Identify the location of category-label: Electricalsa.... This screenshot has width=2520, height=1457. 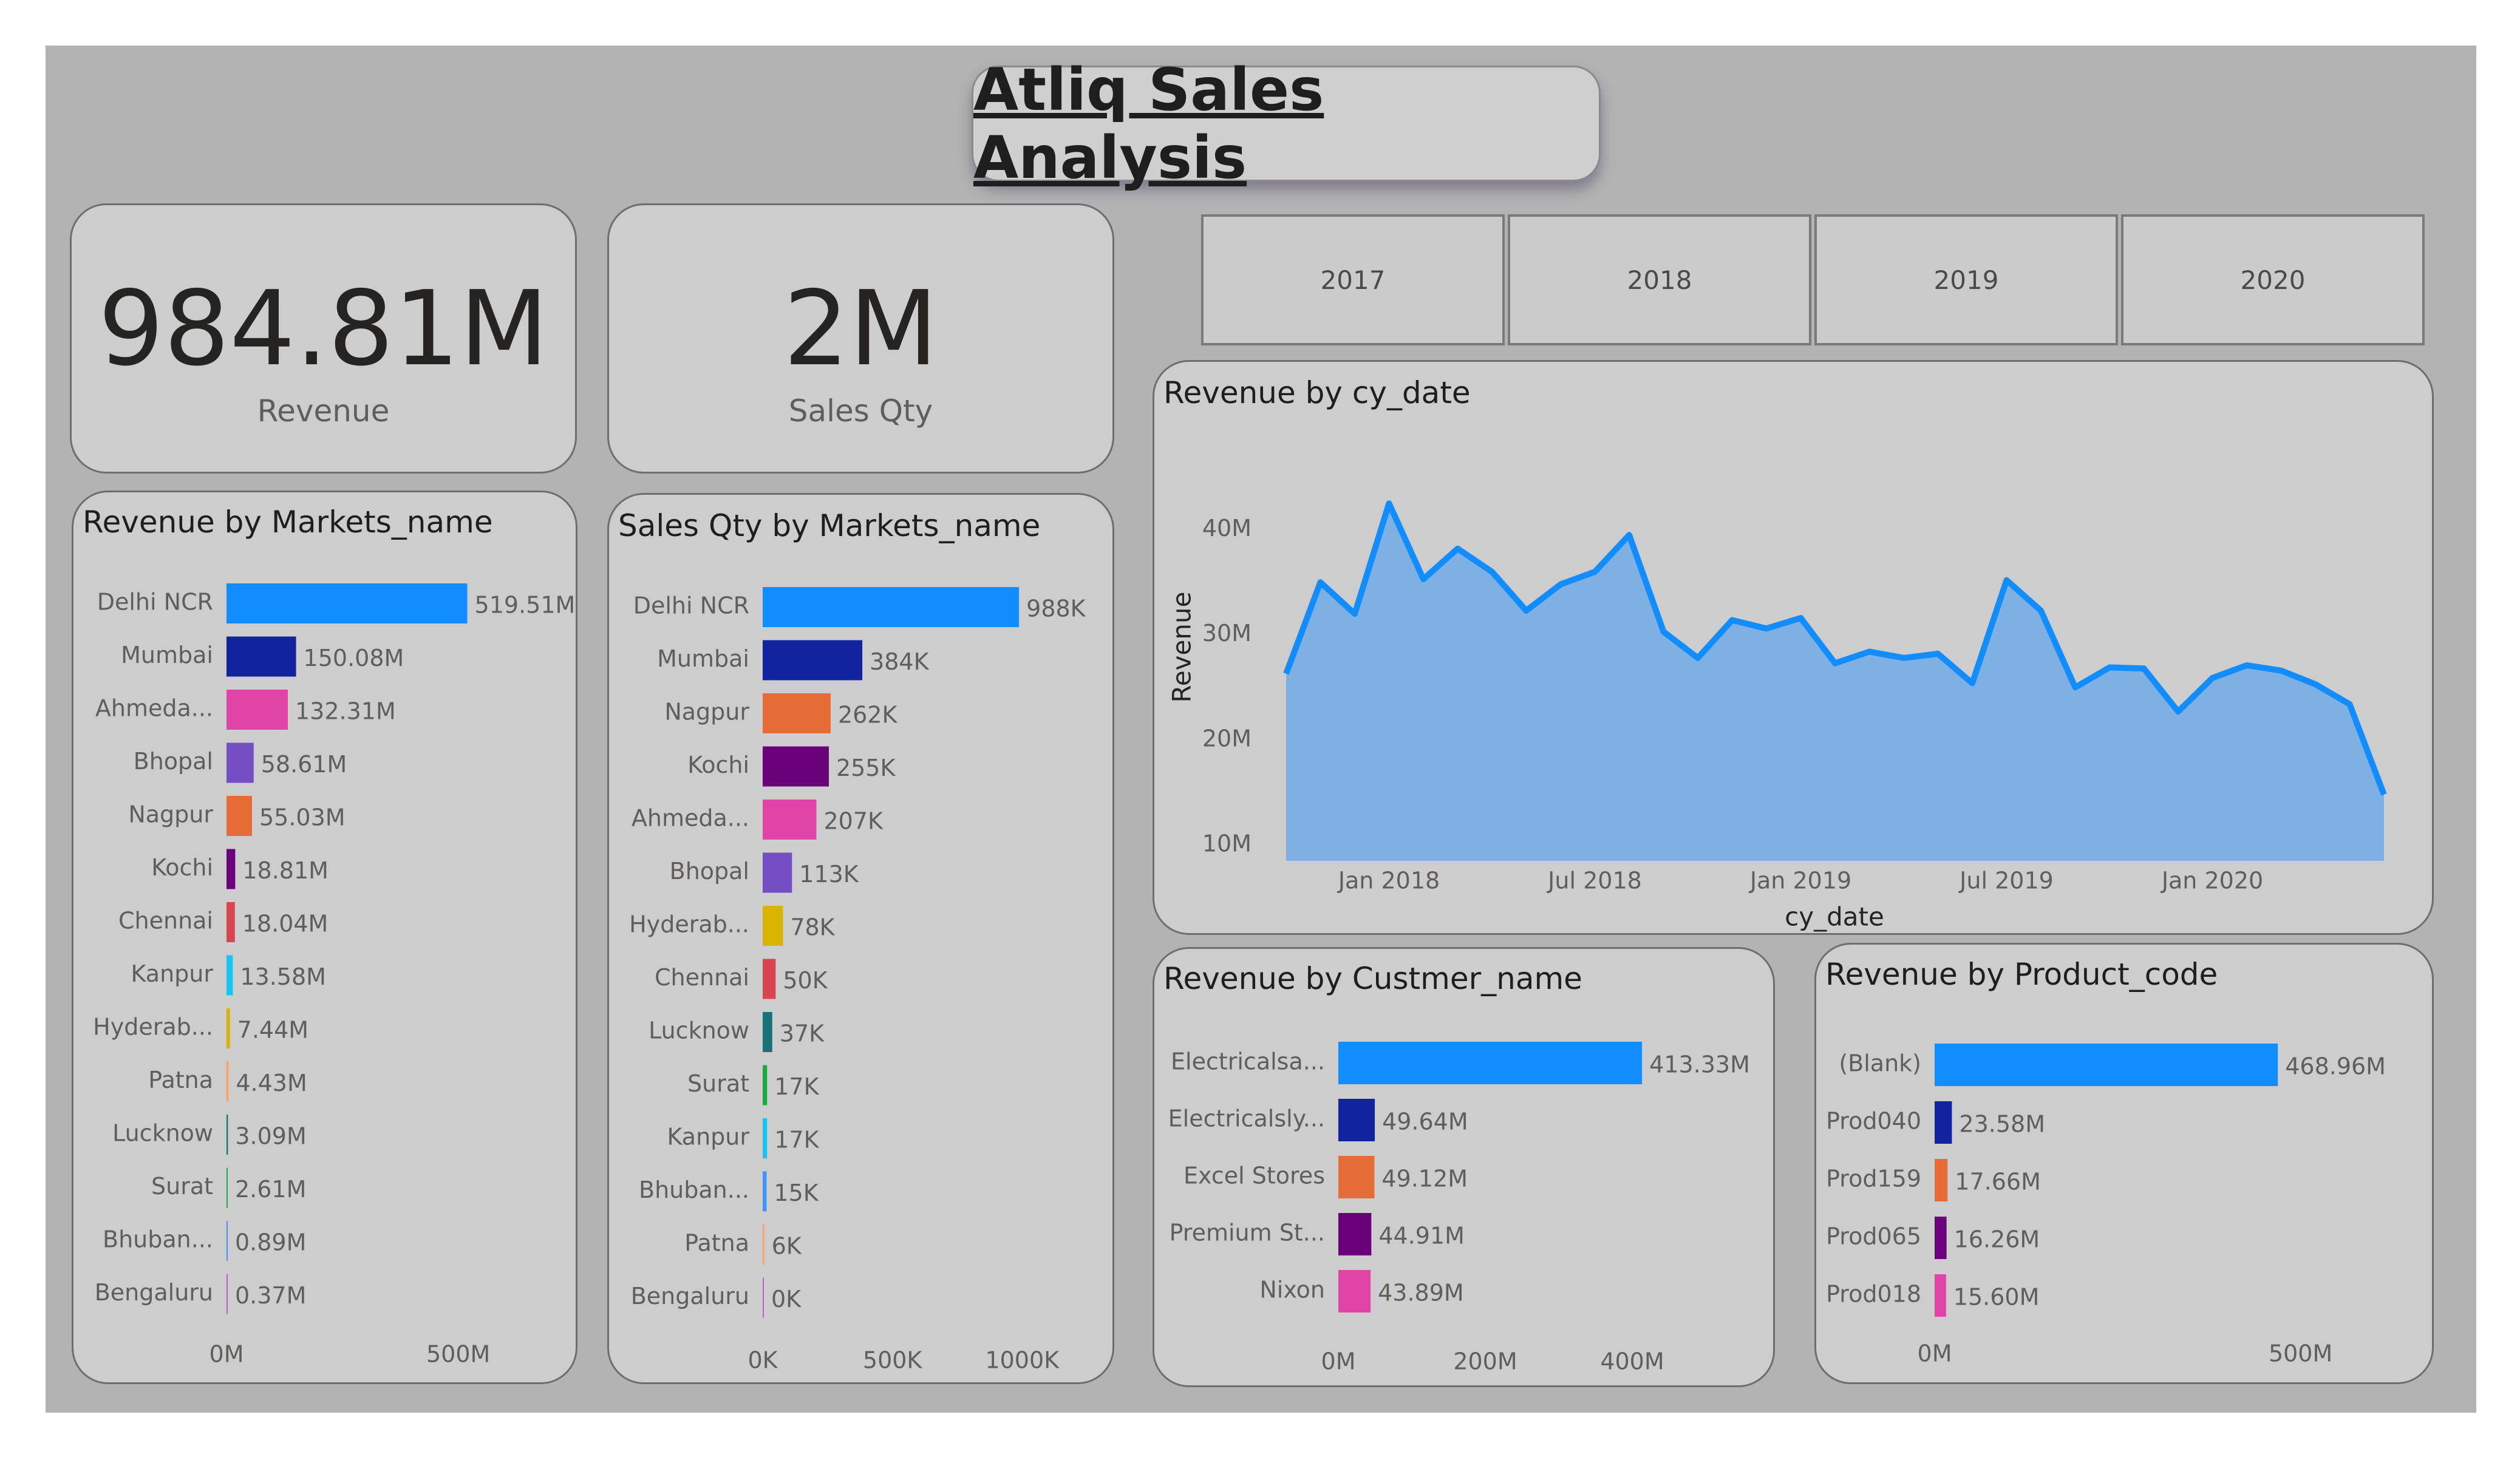
(1248, 1061).